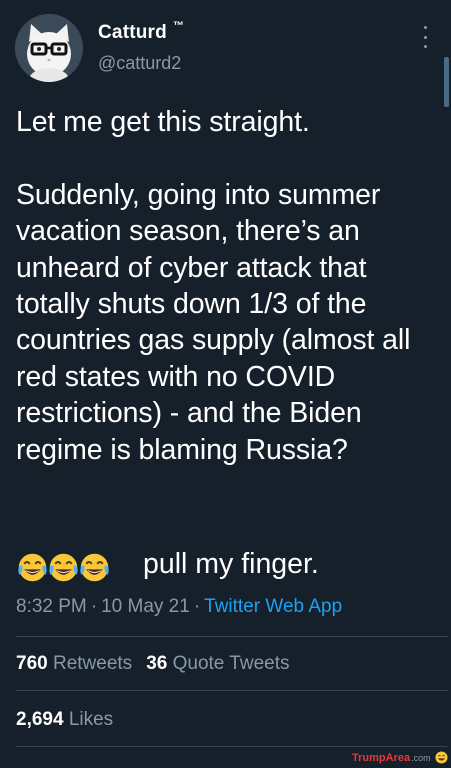 This screenshot has height=768, width=451. I want to click on watermark: TrumpArea .com, so click(400, 757).